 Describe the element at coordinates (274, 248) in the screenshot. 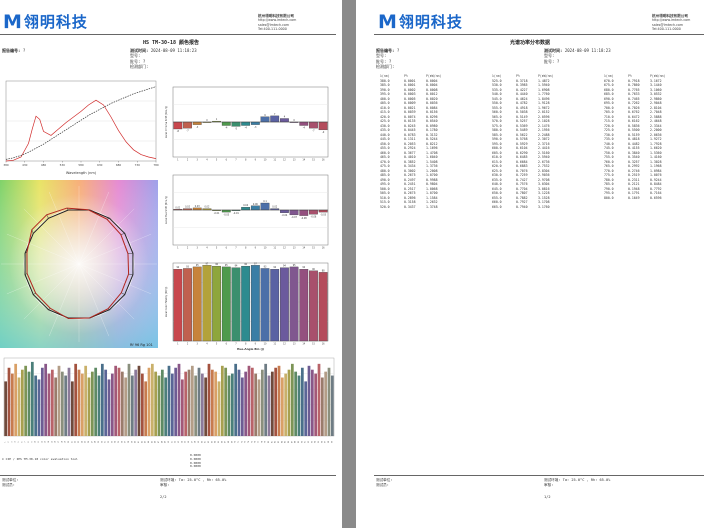

I see `hue-bin-tick-label: 11` at that location.